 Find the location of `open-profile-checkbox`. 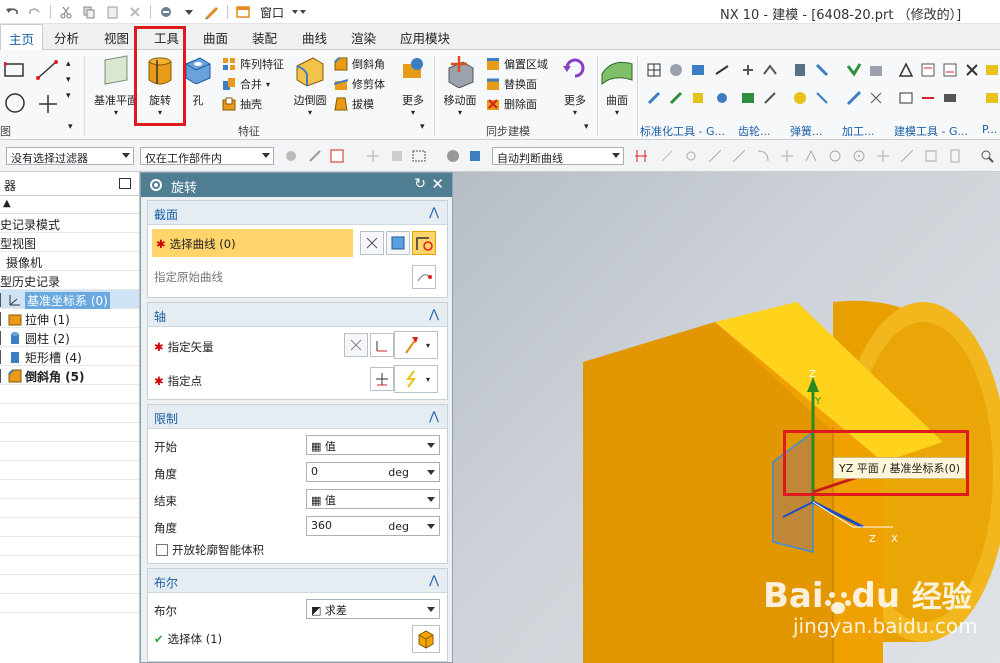

open-profile-checkbox is located at coordinates (162, 550).